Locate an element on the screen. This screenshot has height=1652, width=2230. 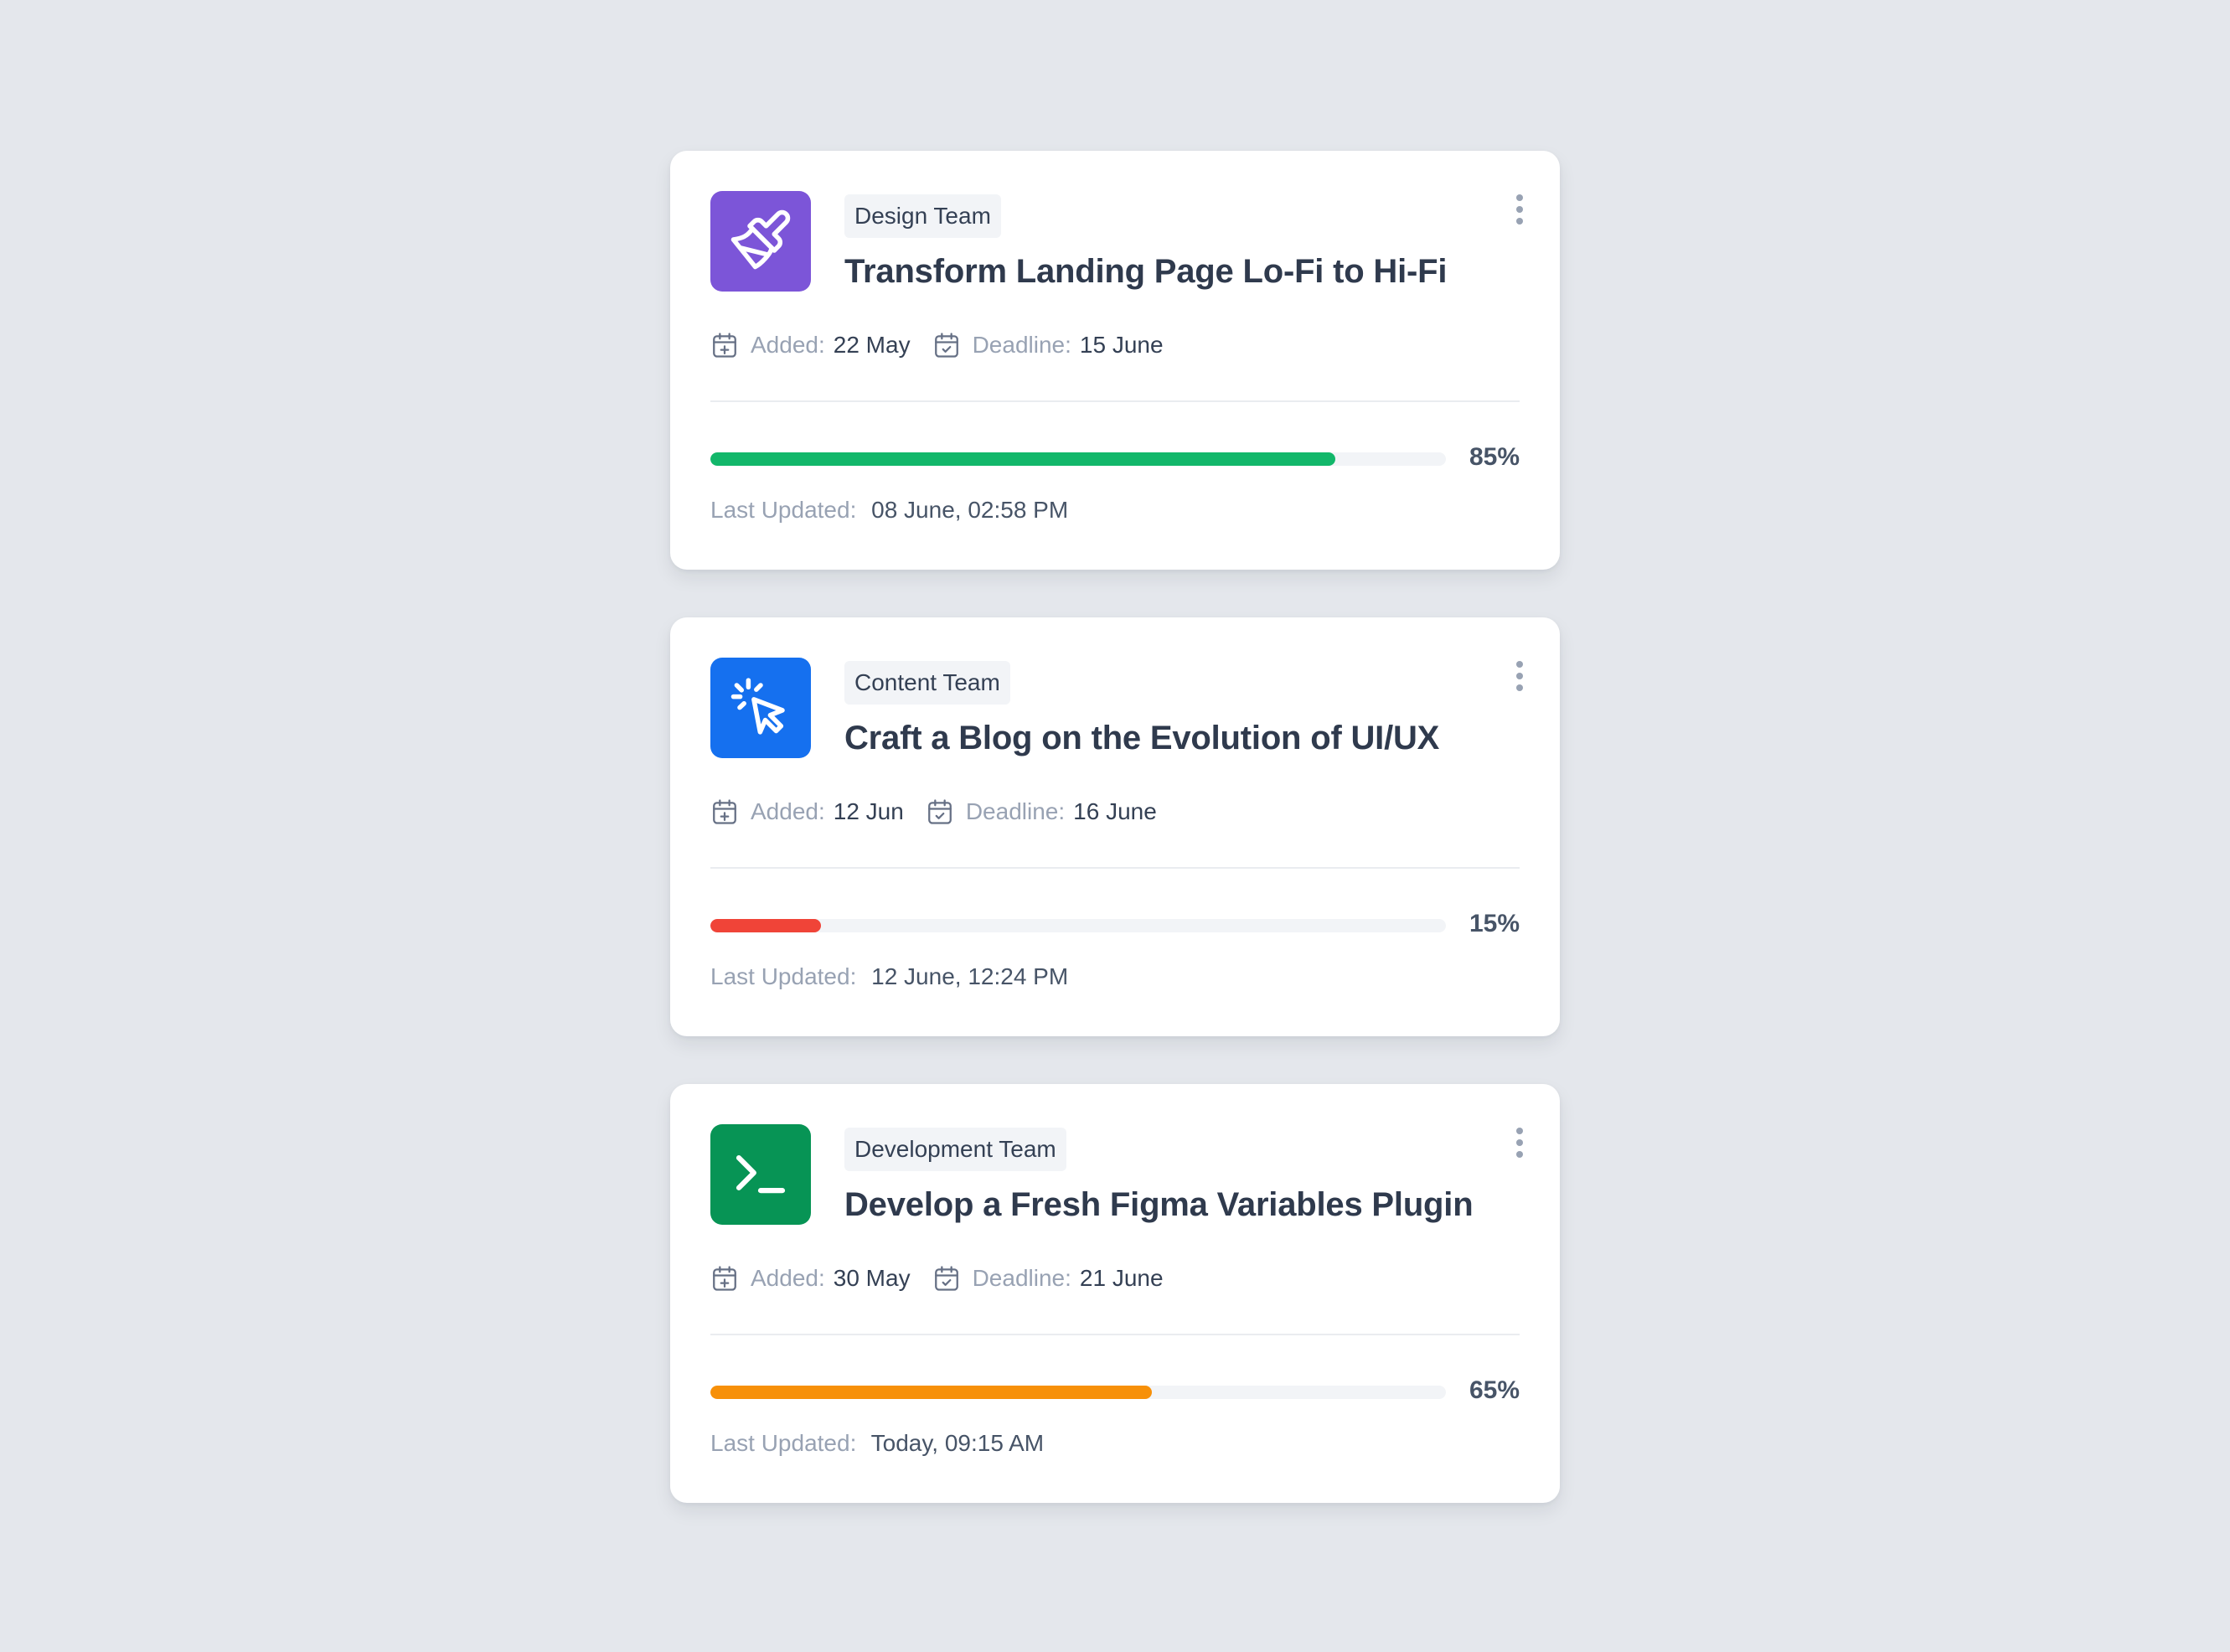
deadline-date: Deadline: 16 June is located at coordinates (1041, 812).